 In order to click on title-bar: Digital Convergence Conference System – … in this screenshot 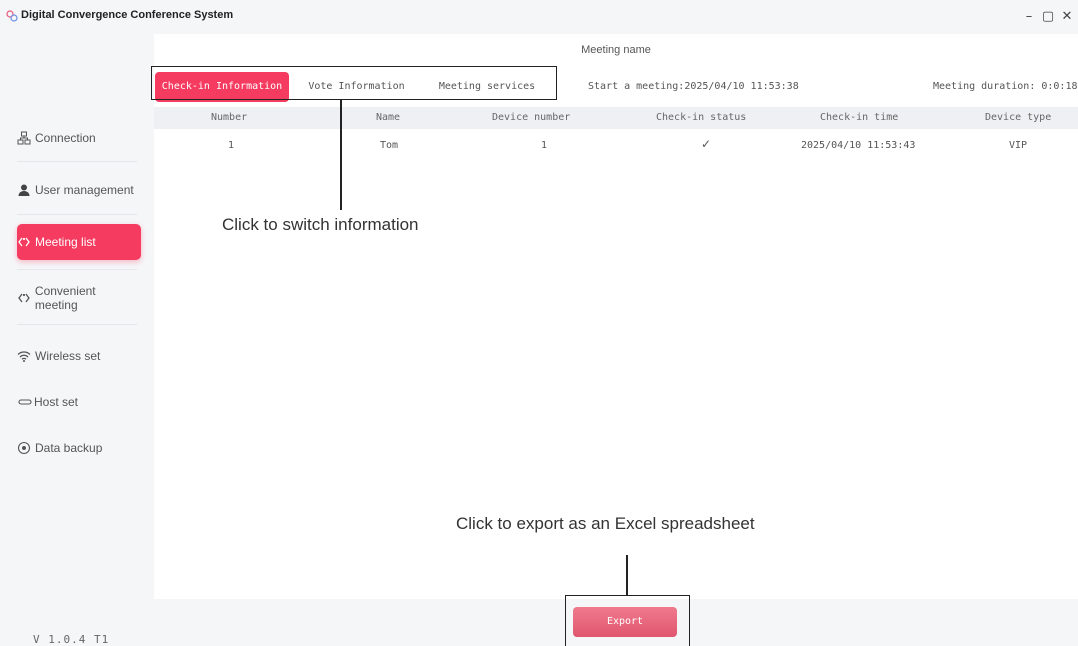, I will do `click(539, 17)`.